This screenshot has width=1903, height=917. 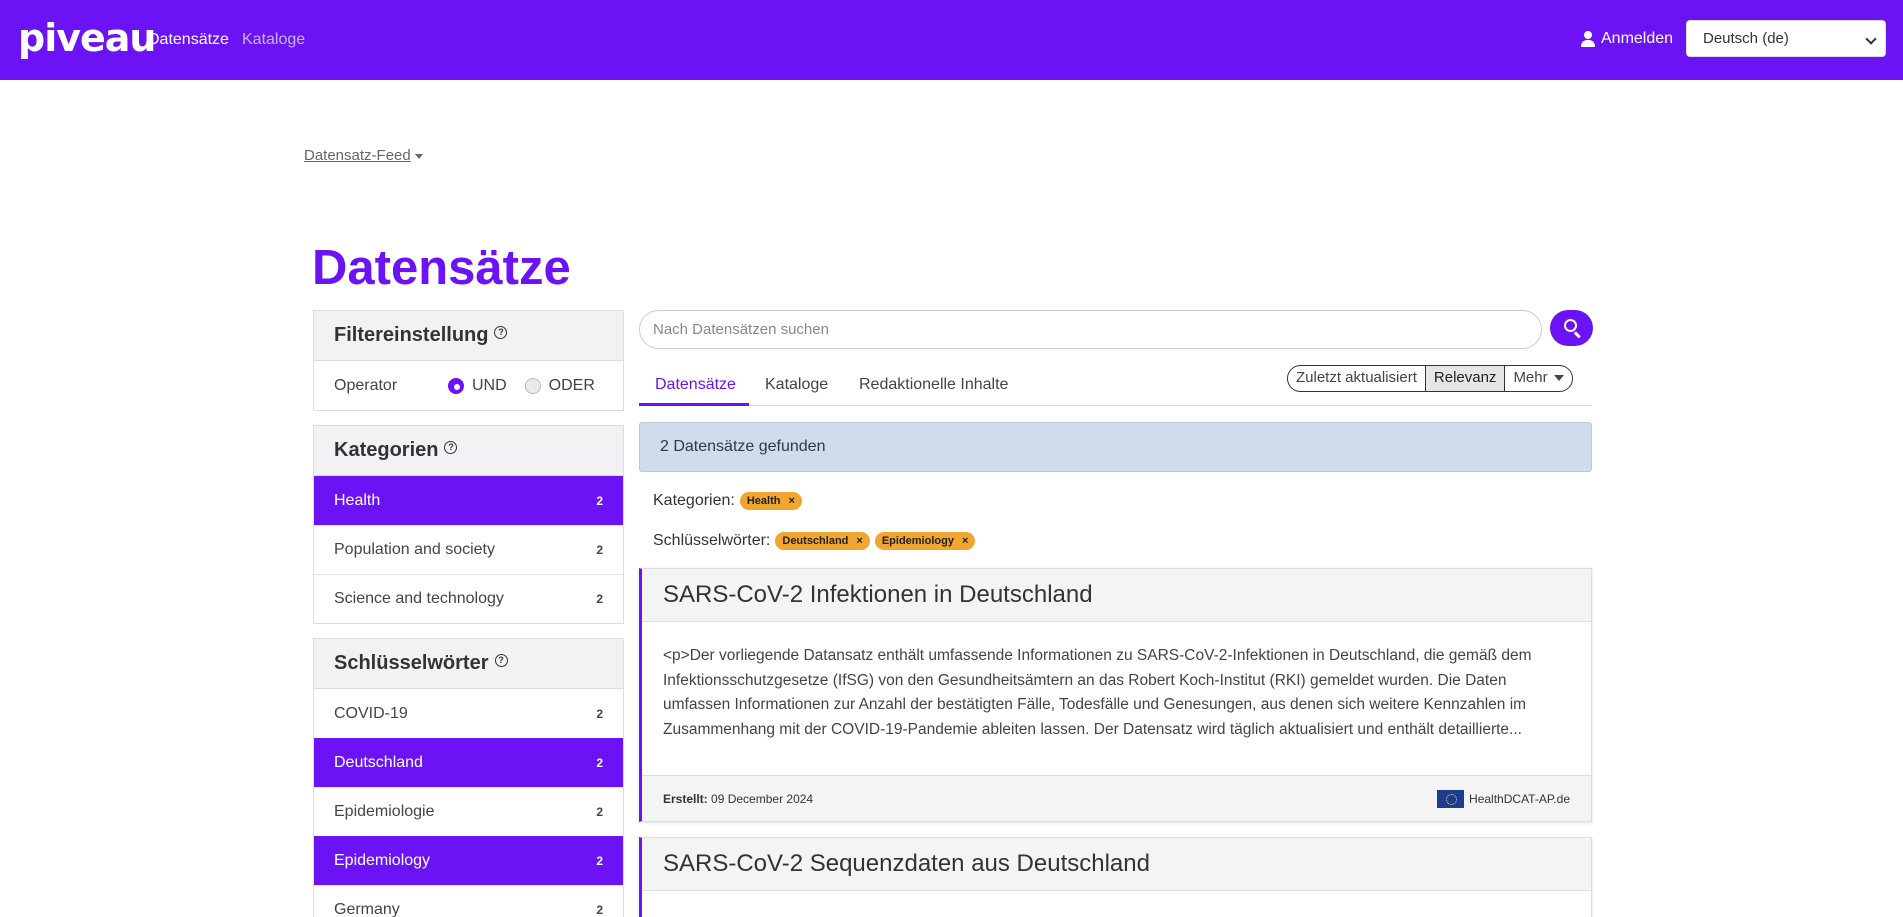 I want to click on keyword-item-epidemiology: Epidemiology 2, so click(x=468, y=860).